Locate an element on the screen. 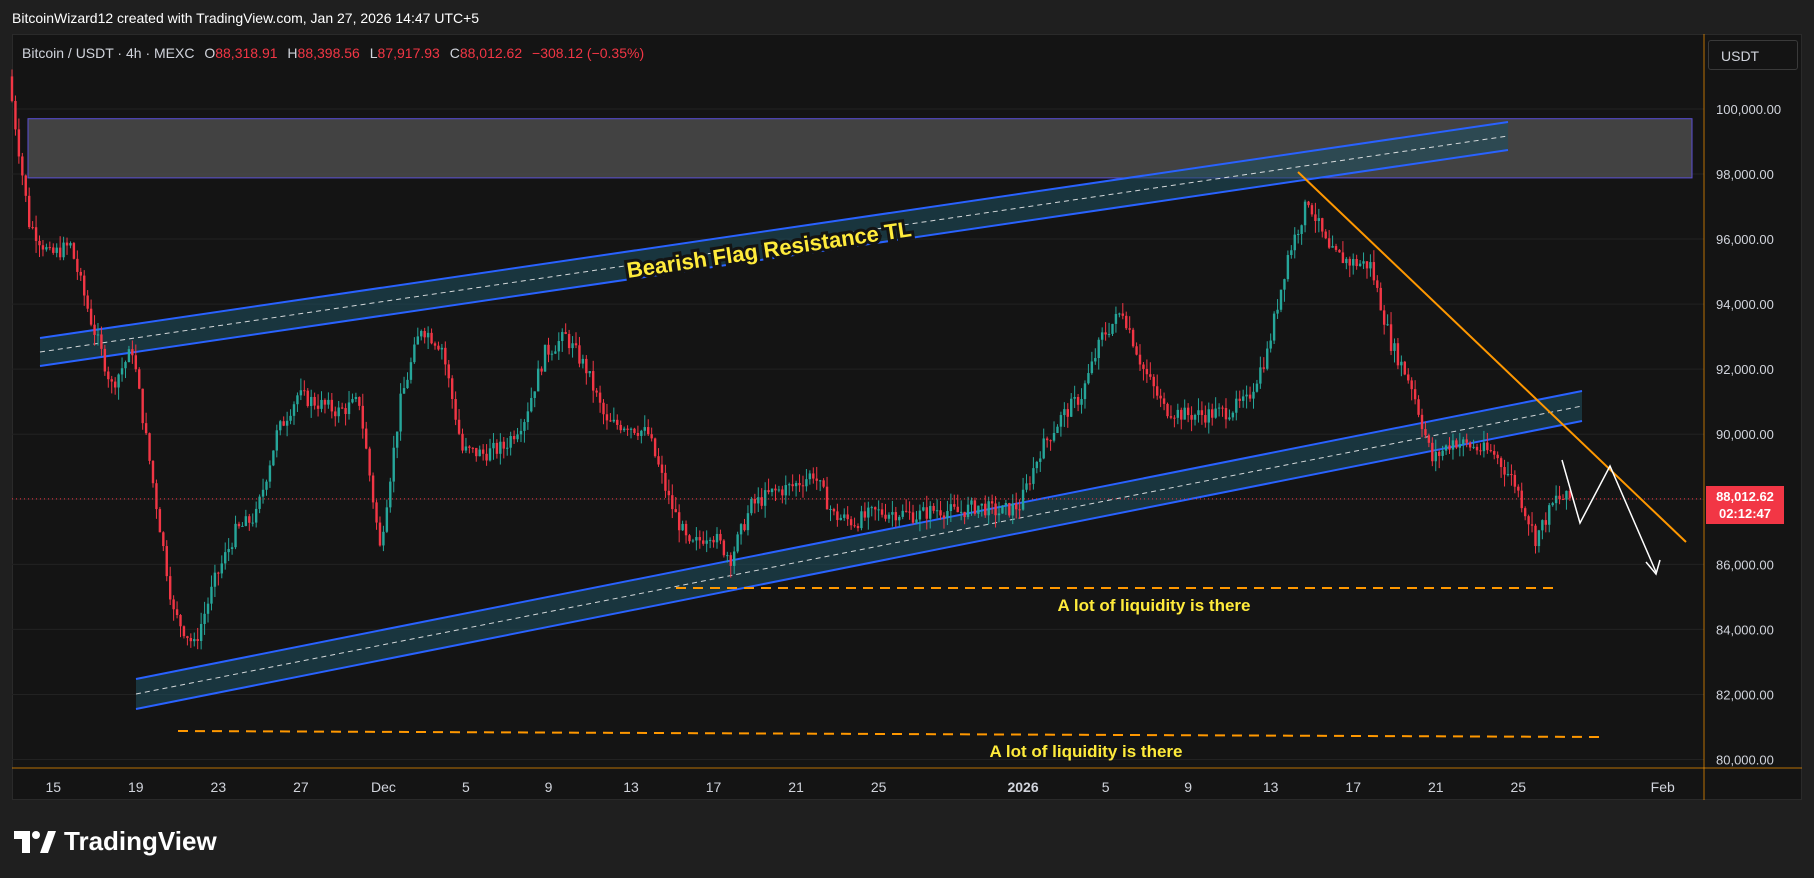  brand-name: TradingView is located at coordinates (140, 841).